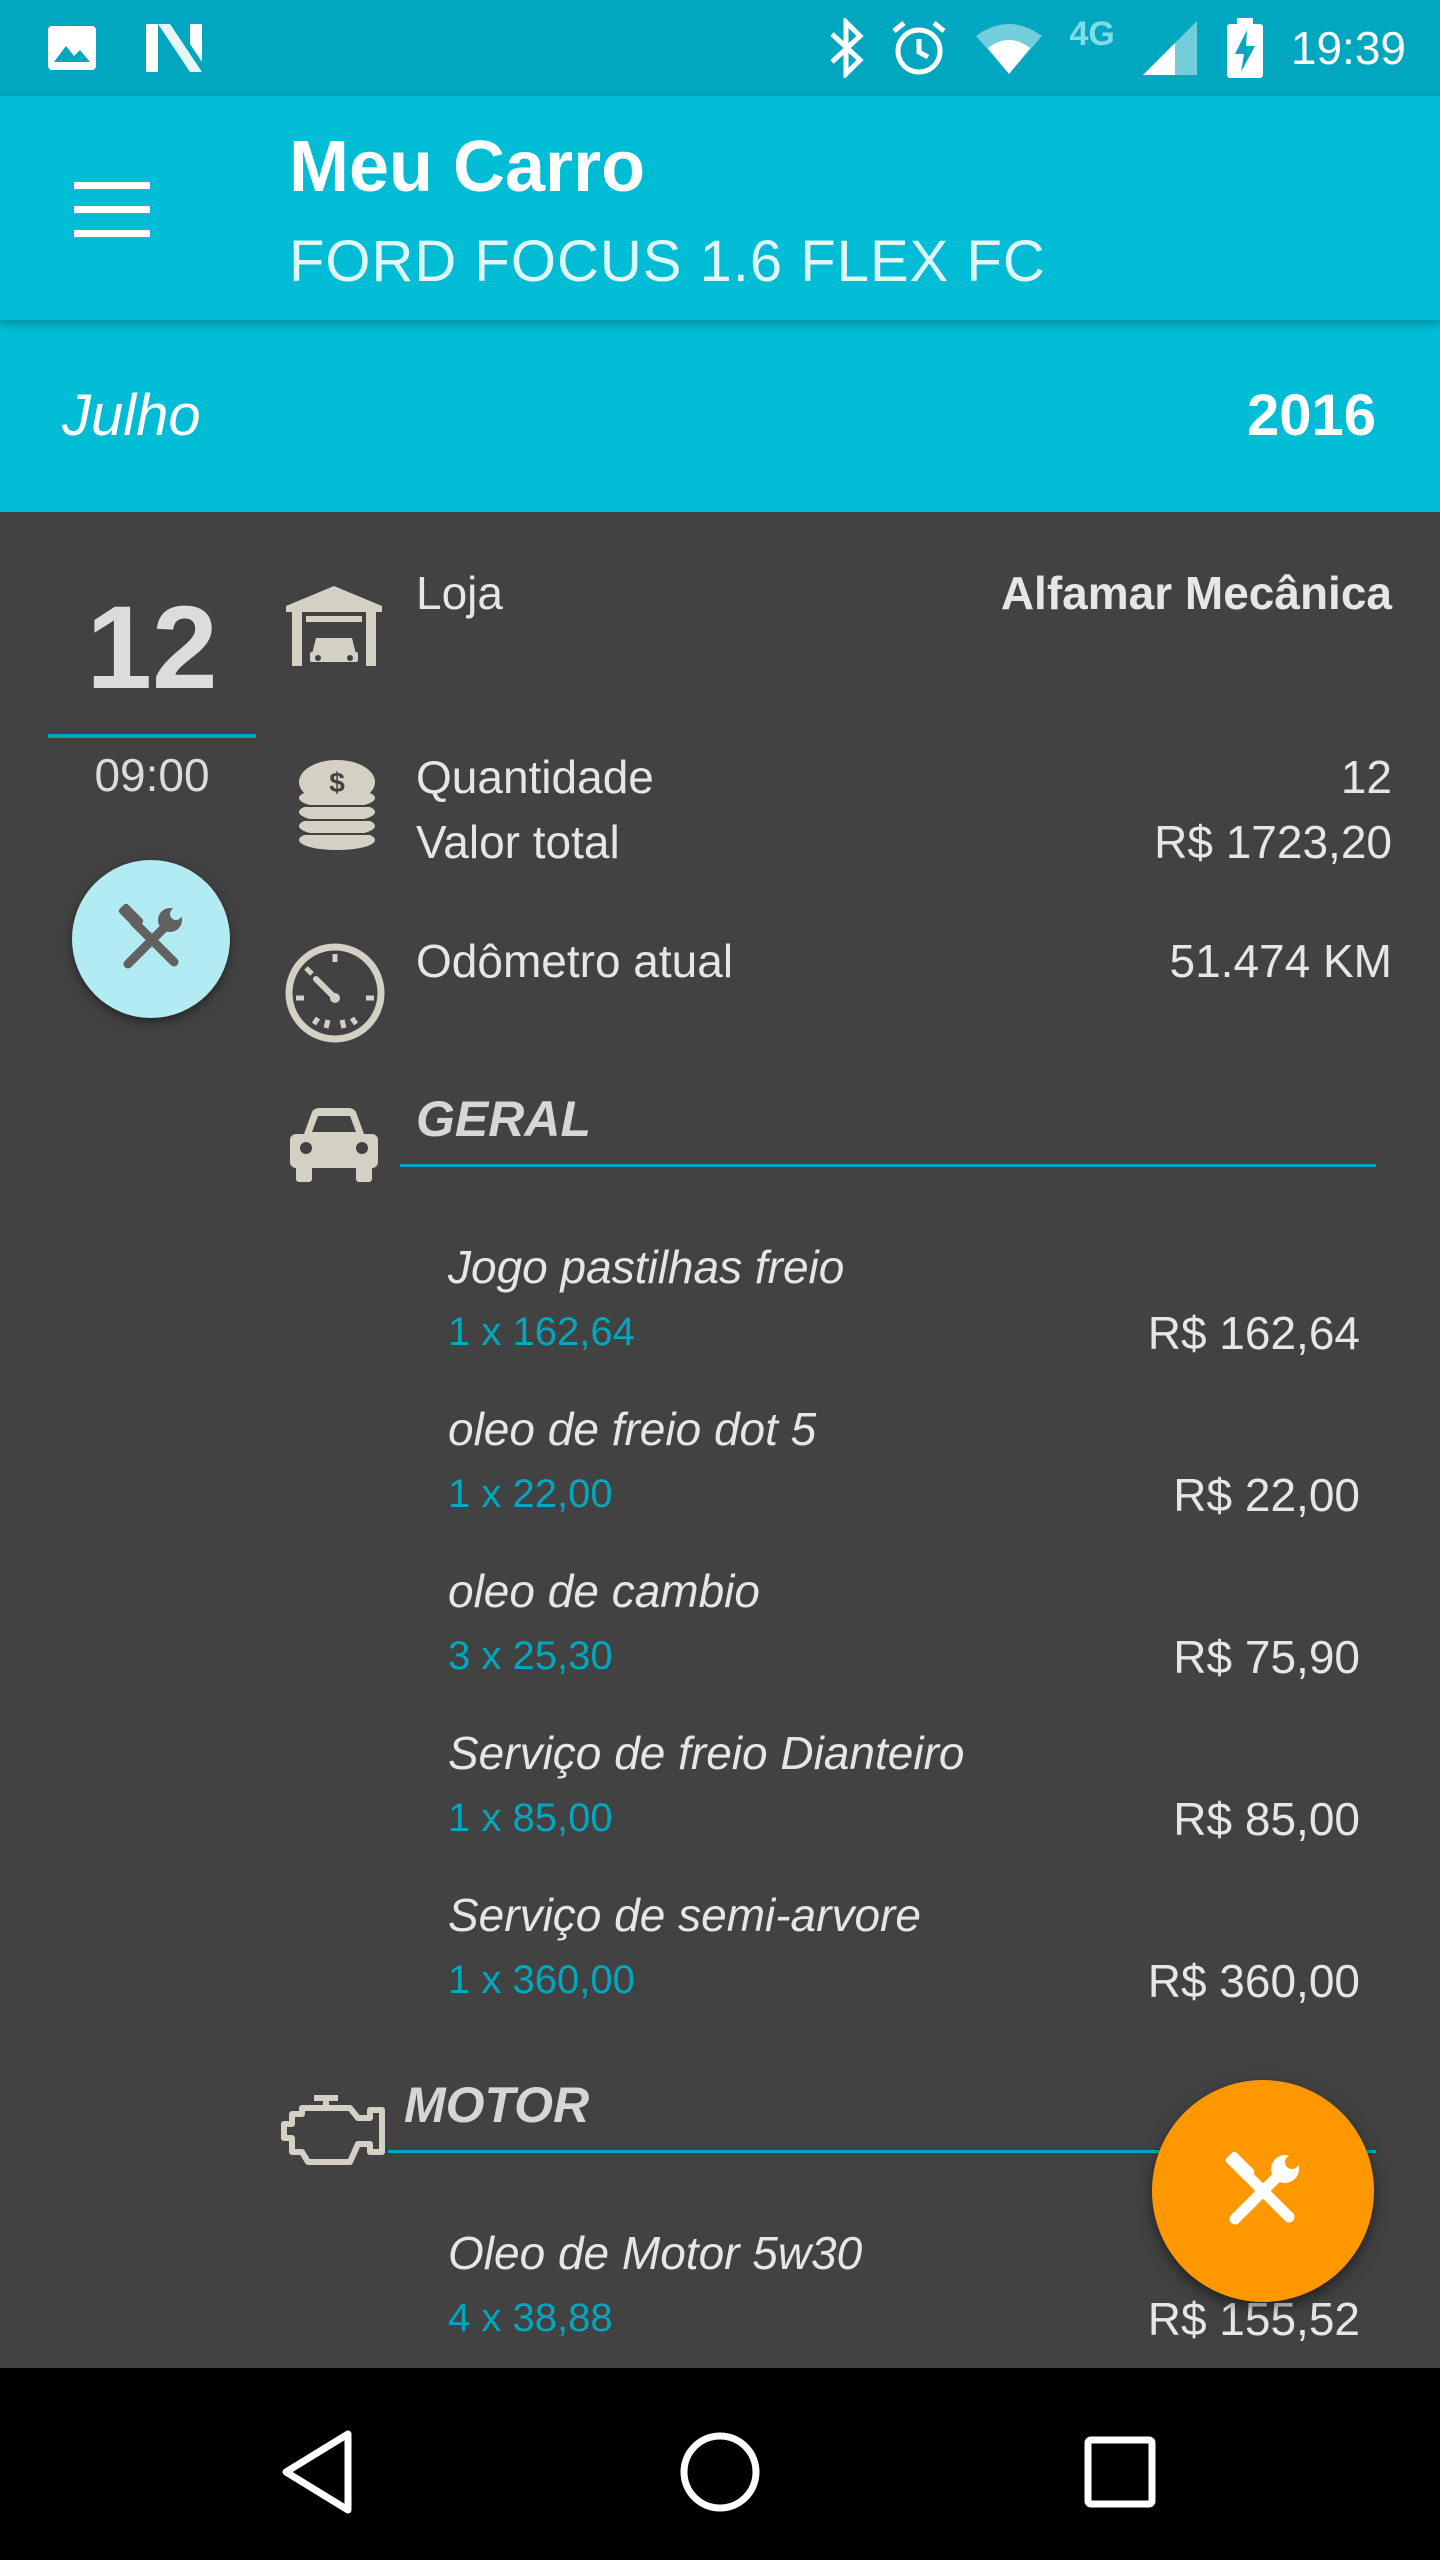  What do you see at coordinates (1244, 48) in the screenshot?
I see `battery-charging-icon` at bounding box center [1244, 48].